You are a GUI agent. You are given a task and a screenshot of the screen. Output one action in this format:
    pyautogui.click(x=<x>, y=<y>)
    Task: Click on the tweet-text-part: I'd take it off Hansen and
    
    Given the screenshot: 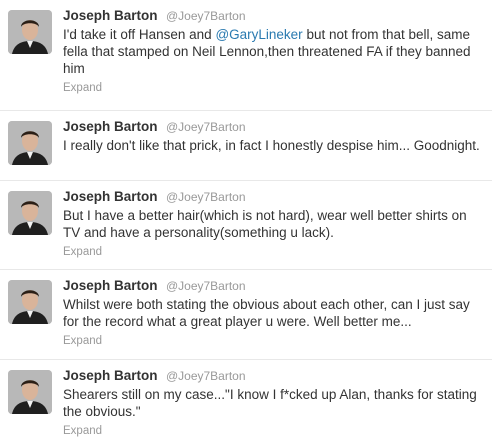 What is the action you would take?
    pyautogui.click(x=139, y=34)
    